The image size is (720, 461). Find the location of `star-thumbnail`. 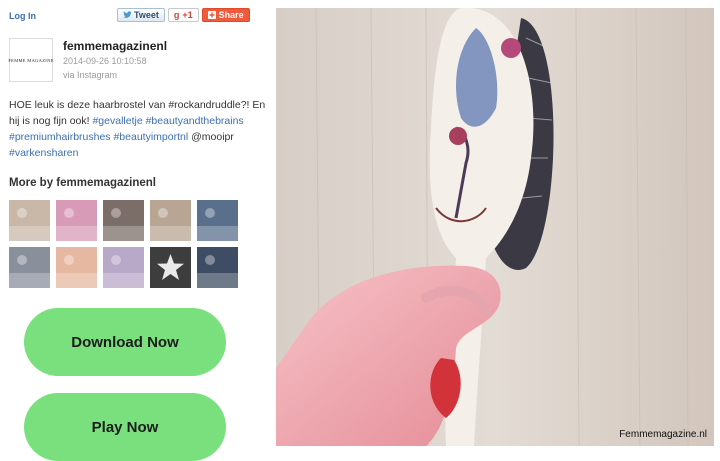

star-thumbnail is located at coordinates (170, 267).